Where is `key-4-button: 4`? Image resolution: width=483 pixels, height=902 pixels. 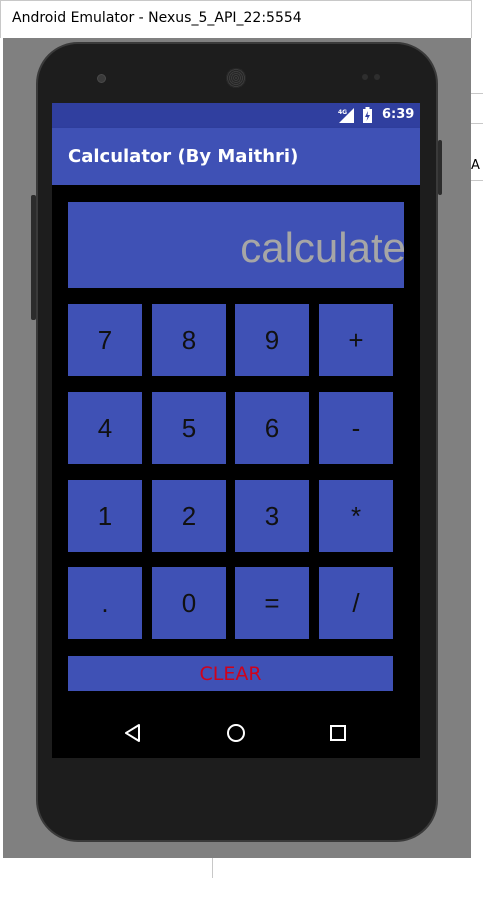
key-4-button: 4 is located at coordinates (105, 428).